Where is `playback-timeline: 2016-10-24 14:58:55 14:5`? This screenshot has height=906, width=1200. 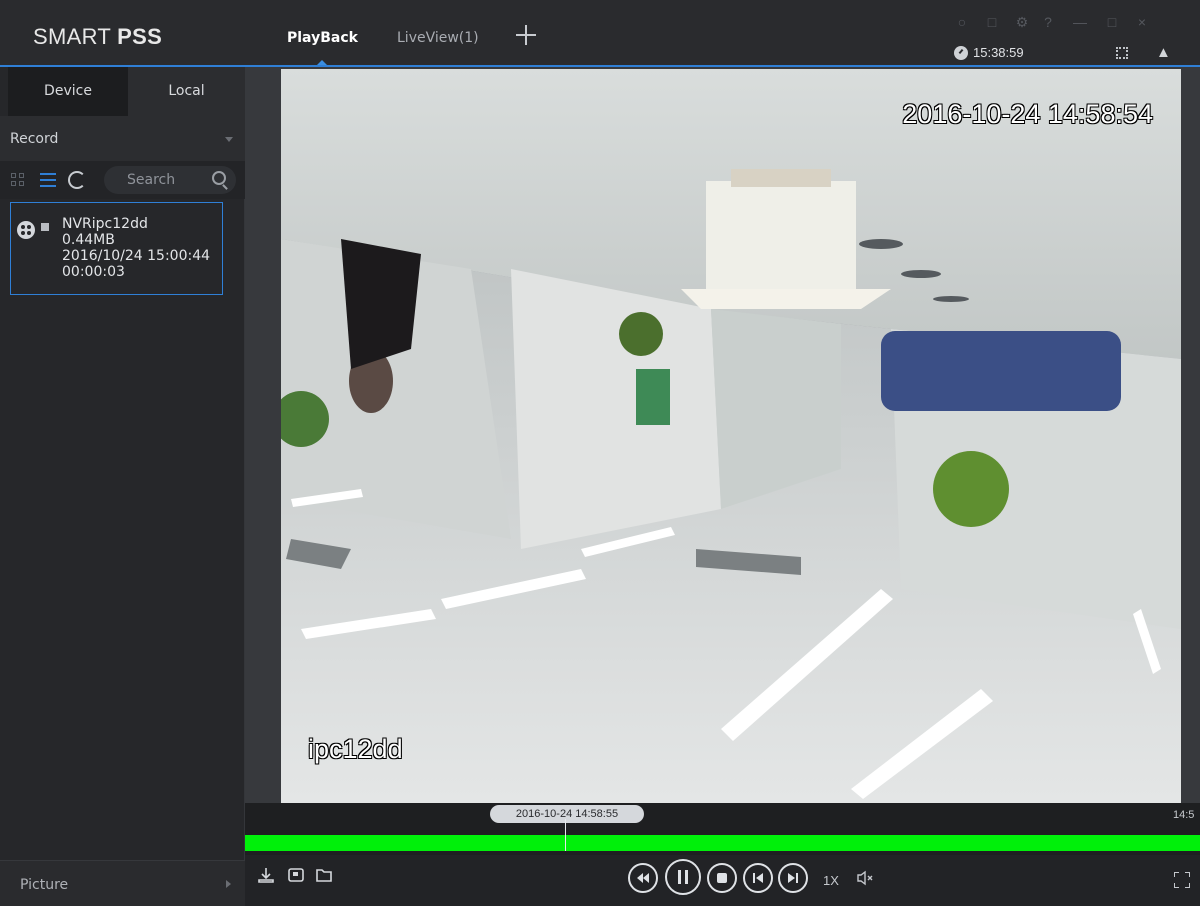
playback-timeline: 2016-10-24 14:58:55 14:5 is located at coordinates (722, 829).